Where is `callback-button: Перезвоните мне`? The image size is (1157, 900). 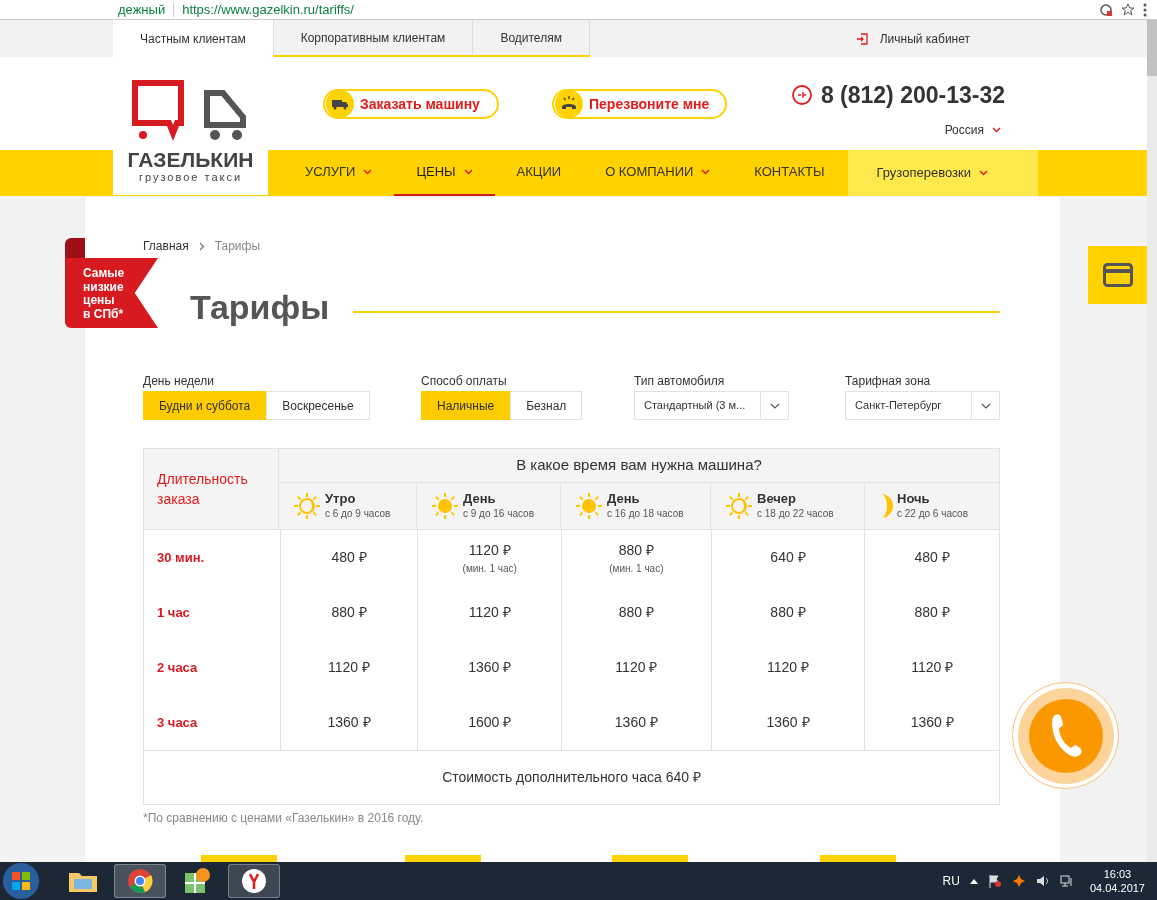
callback-button: Перезвоните мне is located at coordinates (639, 104).